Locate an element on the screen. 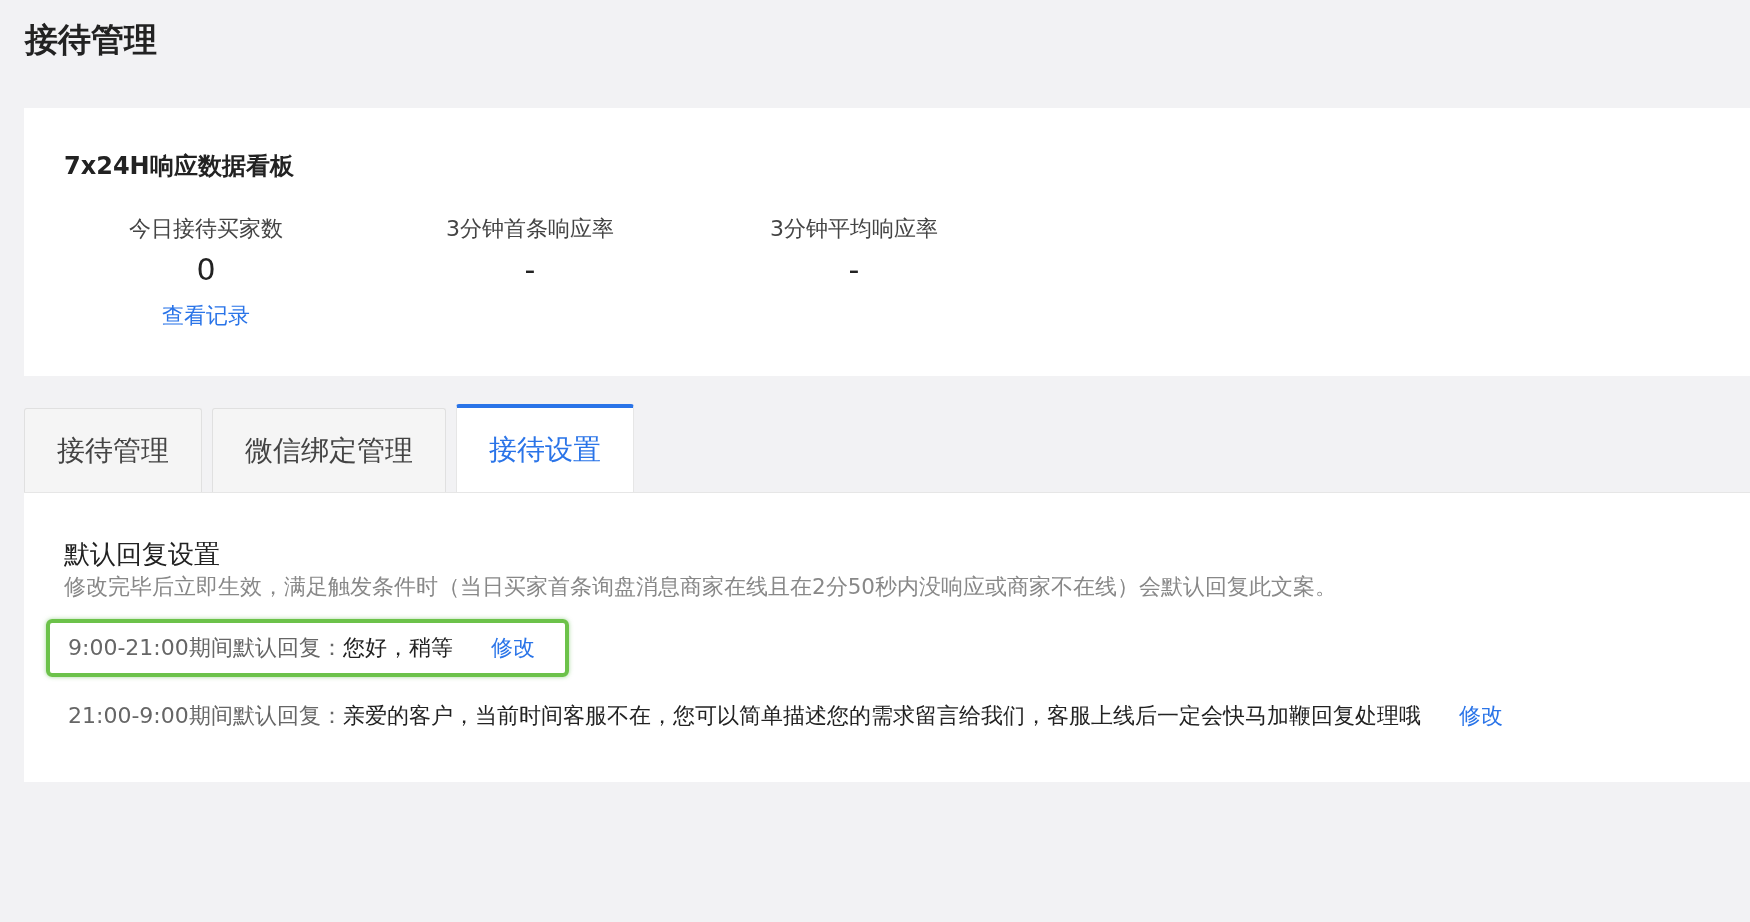 The image size is (1750, 922). page-title: 接待管理 is located at coordinates (91, 40).